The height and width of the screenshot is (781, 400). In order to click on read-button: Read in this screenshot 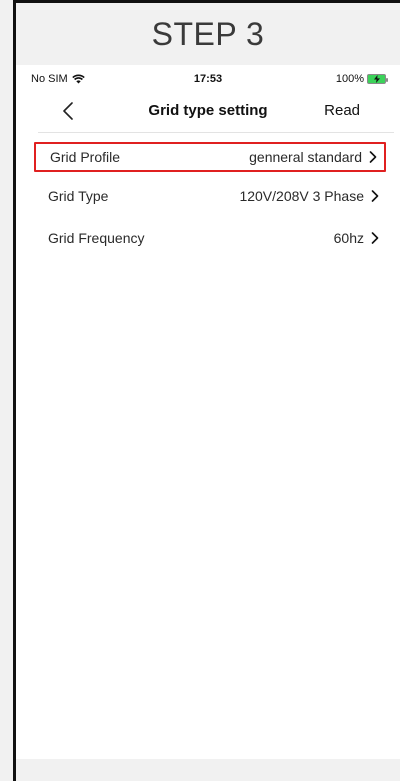, I will do `click(342, 110)`.